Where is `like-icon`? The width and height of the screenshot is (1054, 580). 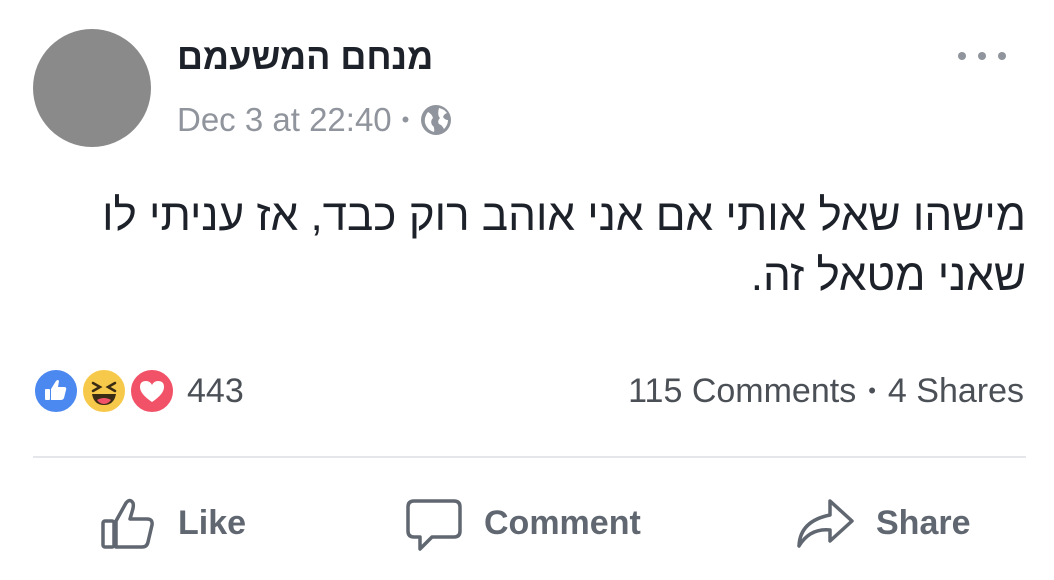
like-icon is located at coordinates (56, 391).